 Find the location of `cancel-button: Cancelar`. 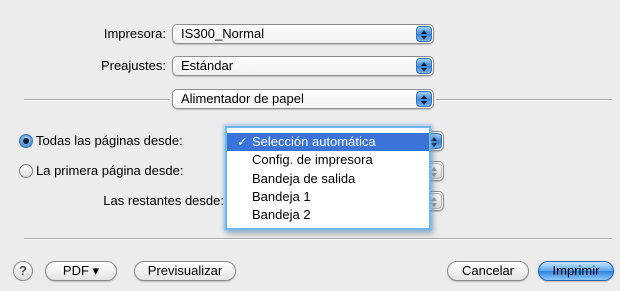

cancel-button: Cancelar is located at coordinates (488, 271).